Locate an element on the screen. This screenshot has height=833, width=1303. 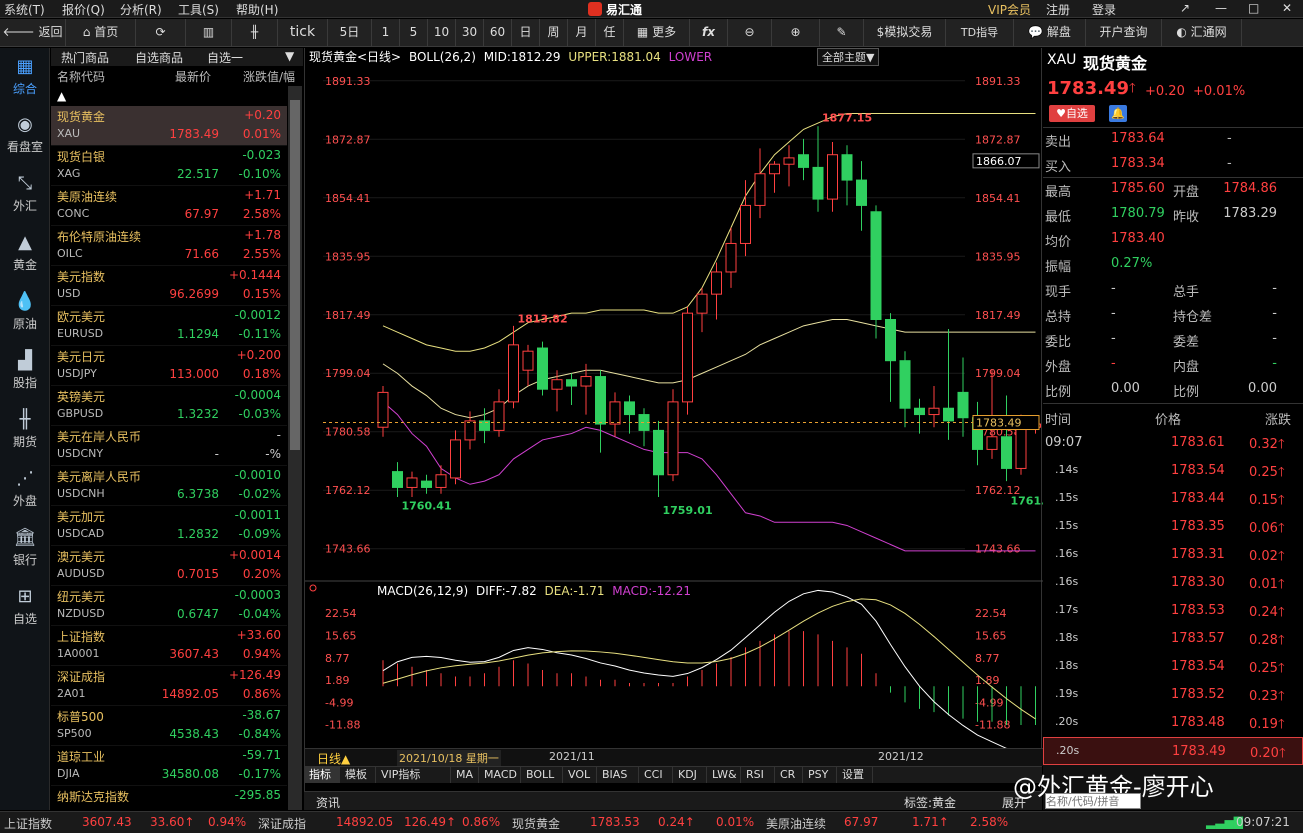
status-name: 美原油连续 is located at coordinates (796, 823).